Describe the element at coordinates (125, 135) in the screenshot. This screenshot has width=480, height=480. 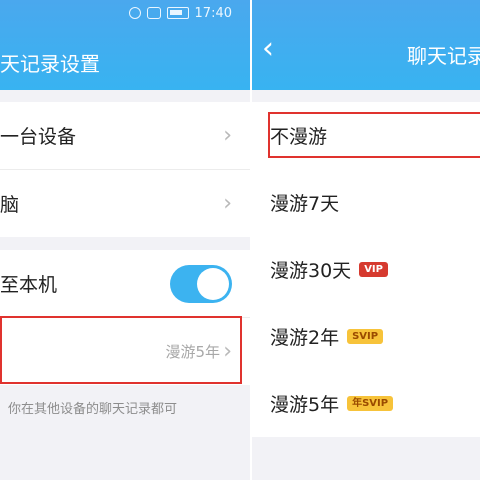
I see `settings-item-device: 一台设备 ›` at that location.